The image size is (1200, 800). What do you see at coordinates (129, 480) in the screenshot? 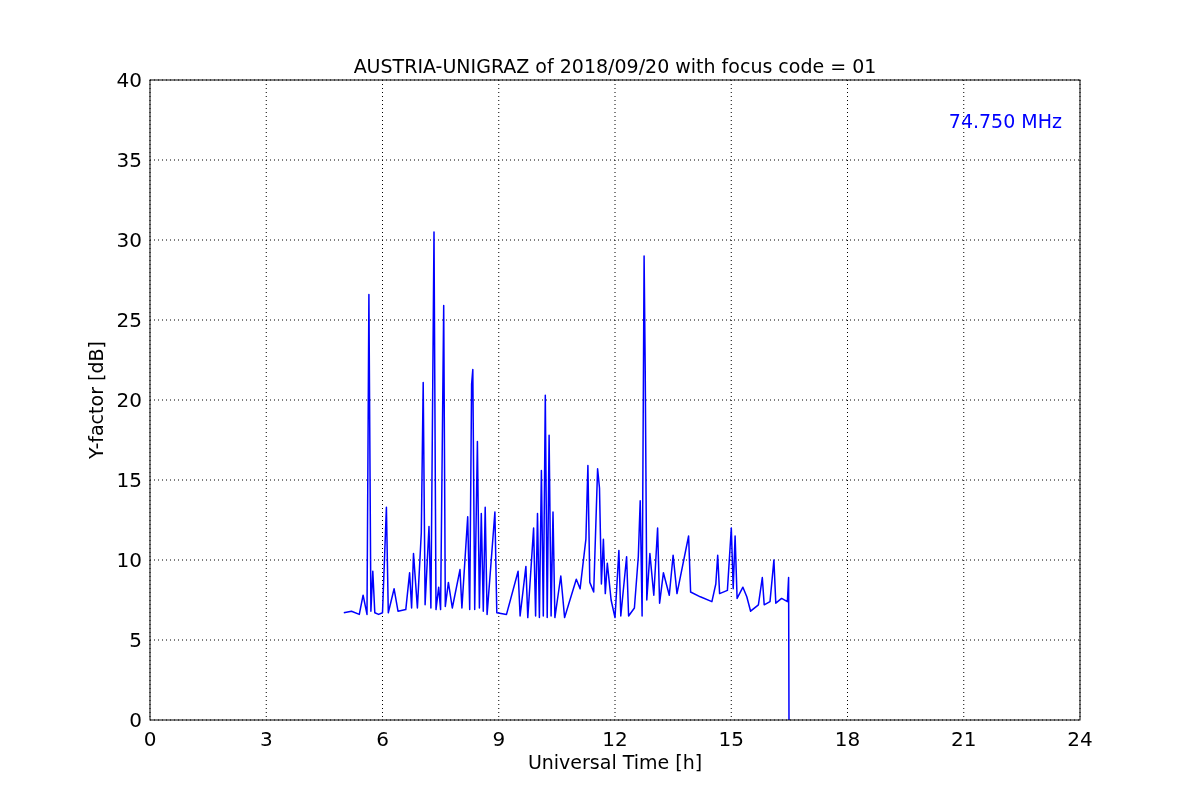
I see `y-tick-label: 15` at bounding box center [129, 480].